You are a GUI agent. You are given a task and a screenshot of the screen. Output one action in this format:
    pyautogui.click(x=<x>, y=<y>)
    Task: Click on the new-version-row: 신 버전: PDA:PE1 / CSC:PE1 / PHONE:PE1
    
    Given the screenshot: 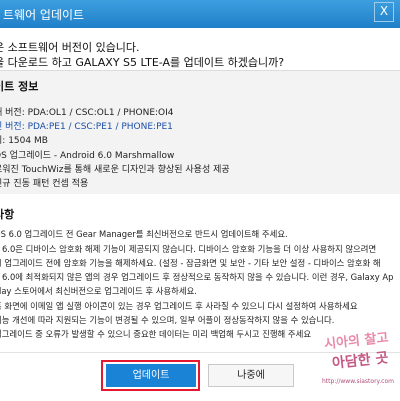 What is the action you would take?
    pyautogui.click(x=86, y=125)
    